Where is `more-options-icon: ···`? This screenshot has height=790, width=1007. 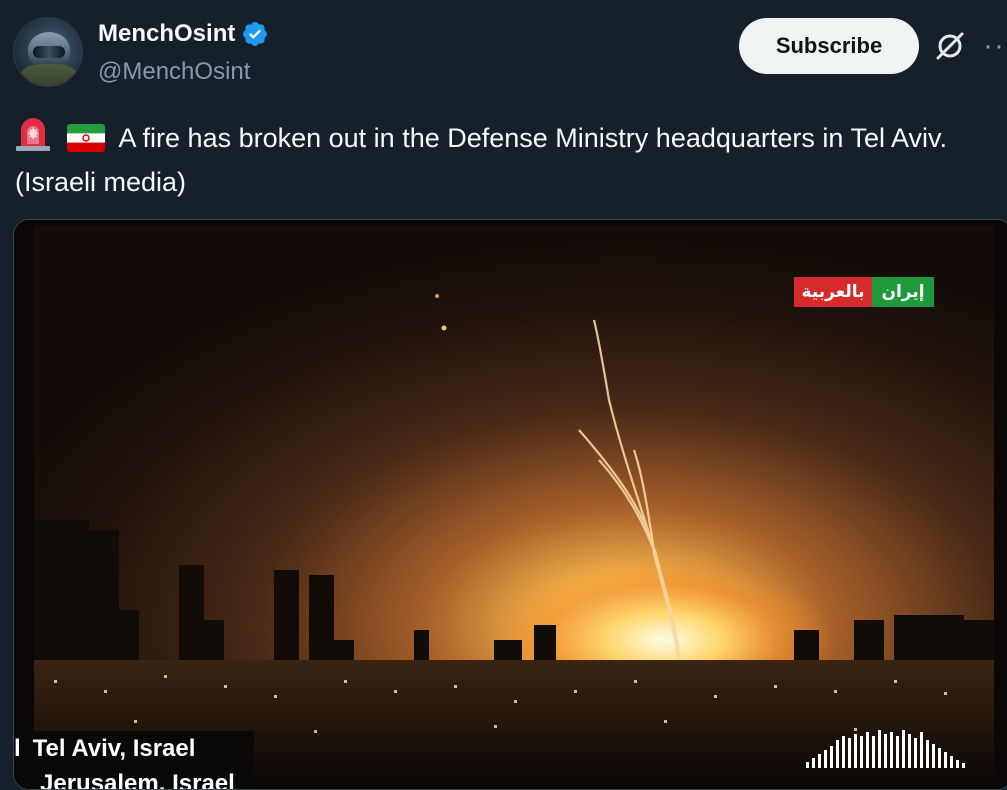 more-options-icon: ··· is located at coordinates (995, 46).